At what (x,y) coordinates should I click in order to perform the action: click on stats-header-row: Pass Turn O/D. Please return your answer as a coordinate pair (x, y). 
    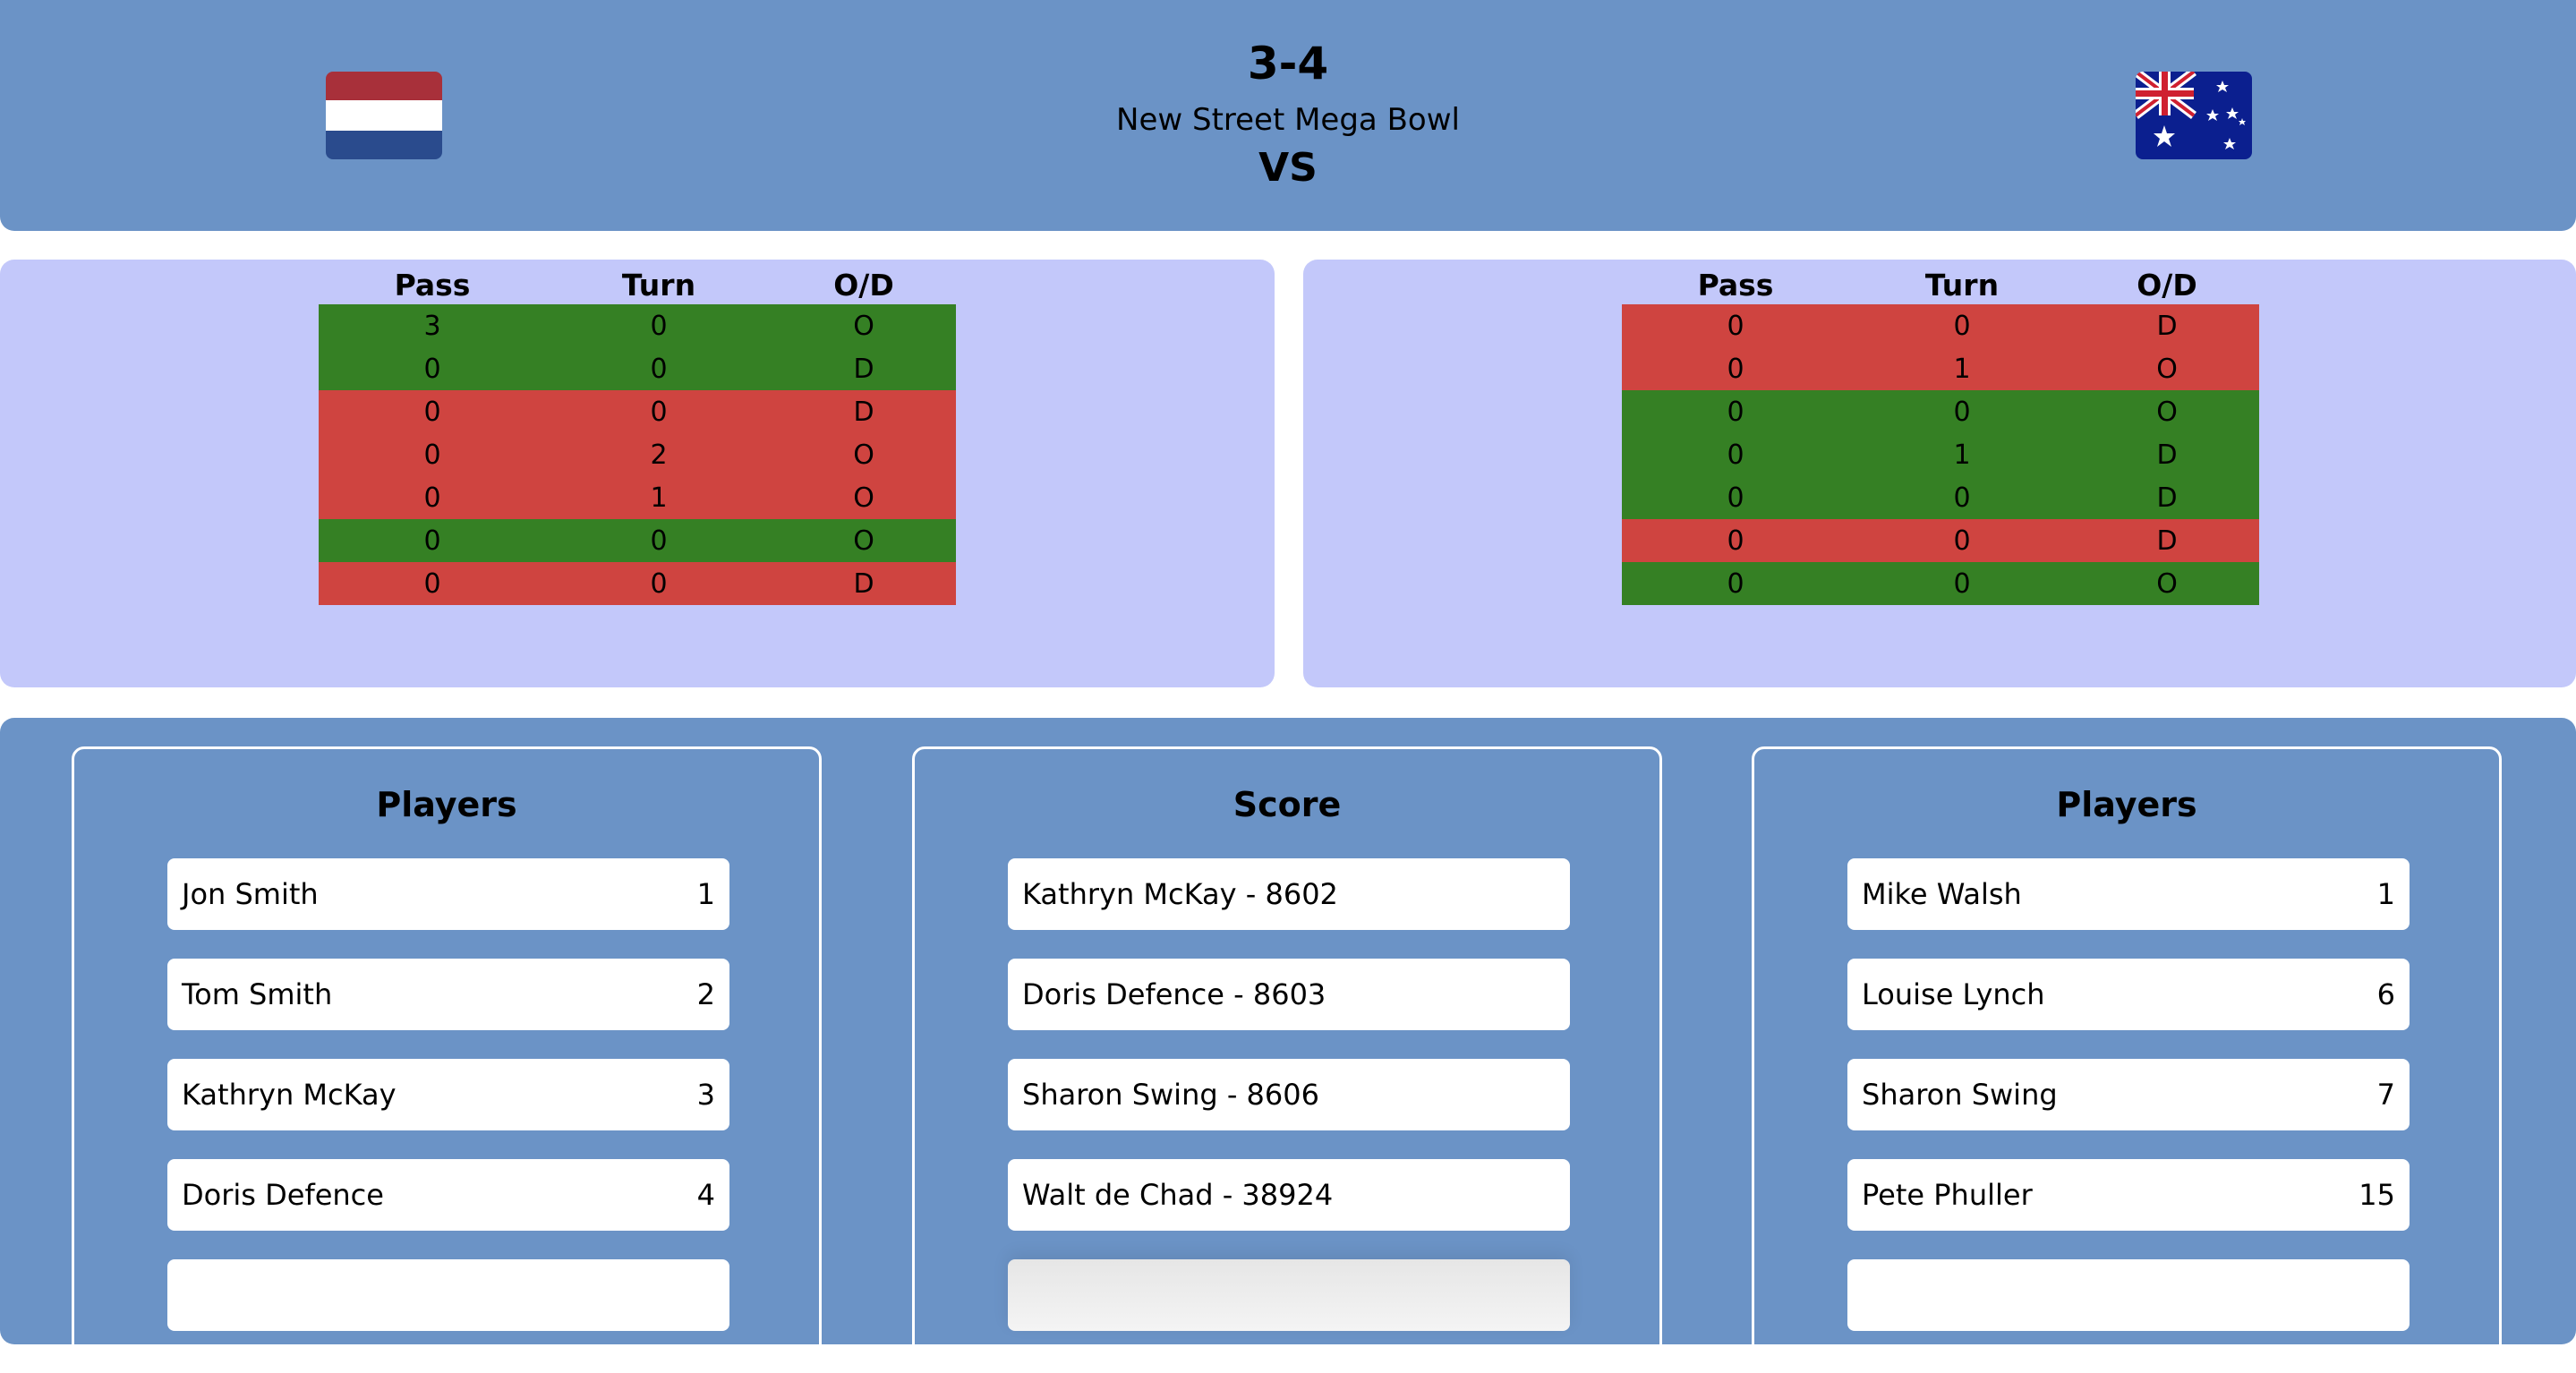
    Looking at the image, I should click on (1940, 282).